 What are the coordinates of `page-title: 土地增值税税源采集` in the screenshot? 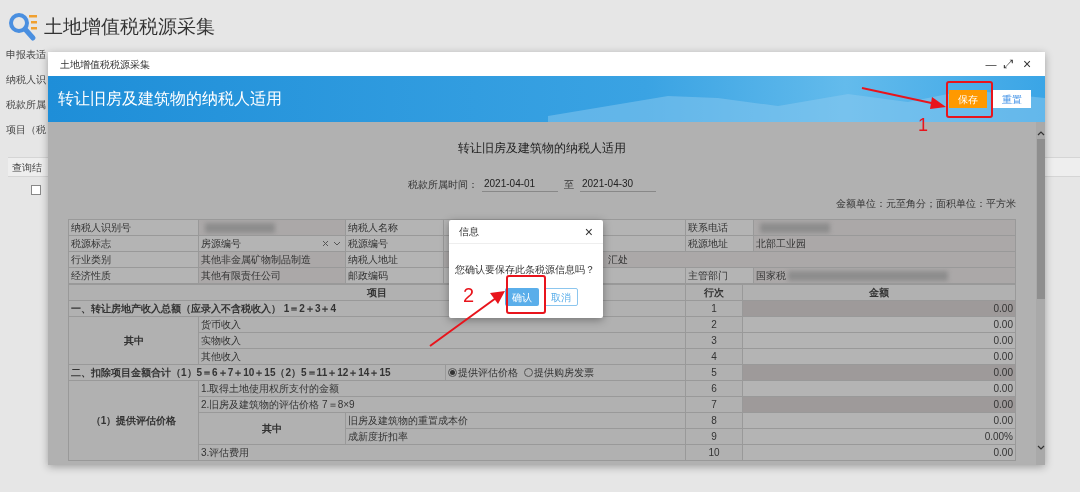 It's located at (129, 26).